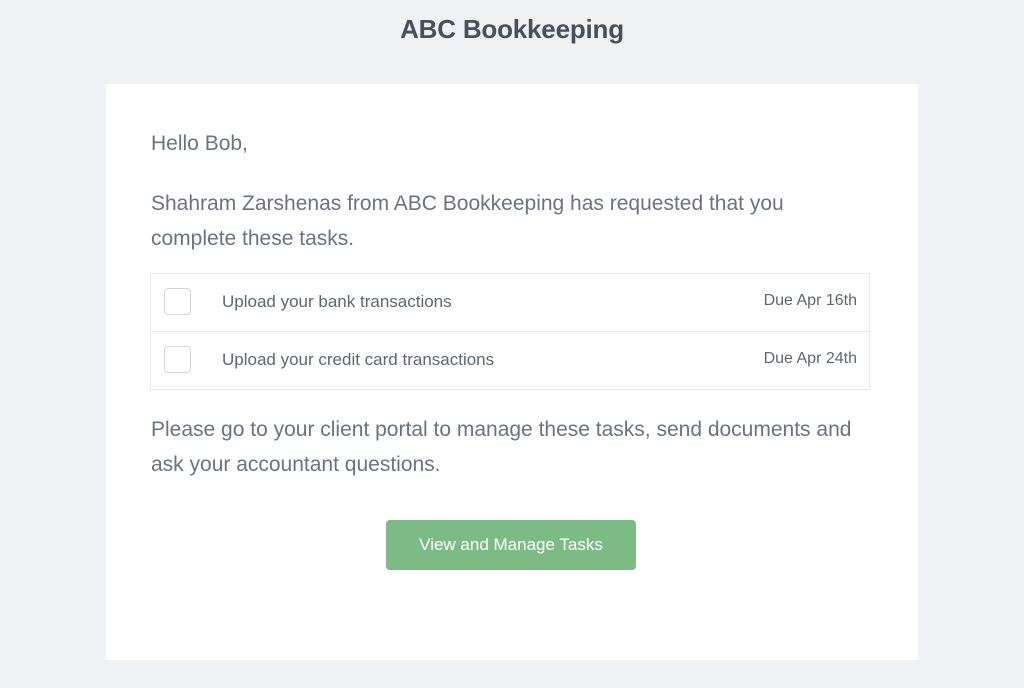  I want to click on task-due-date: Due Apr 24th, so click(810, 358).